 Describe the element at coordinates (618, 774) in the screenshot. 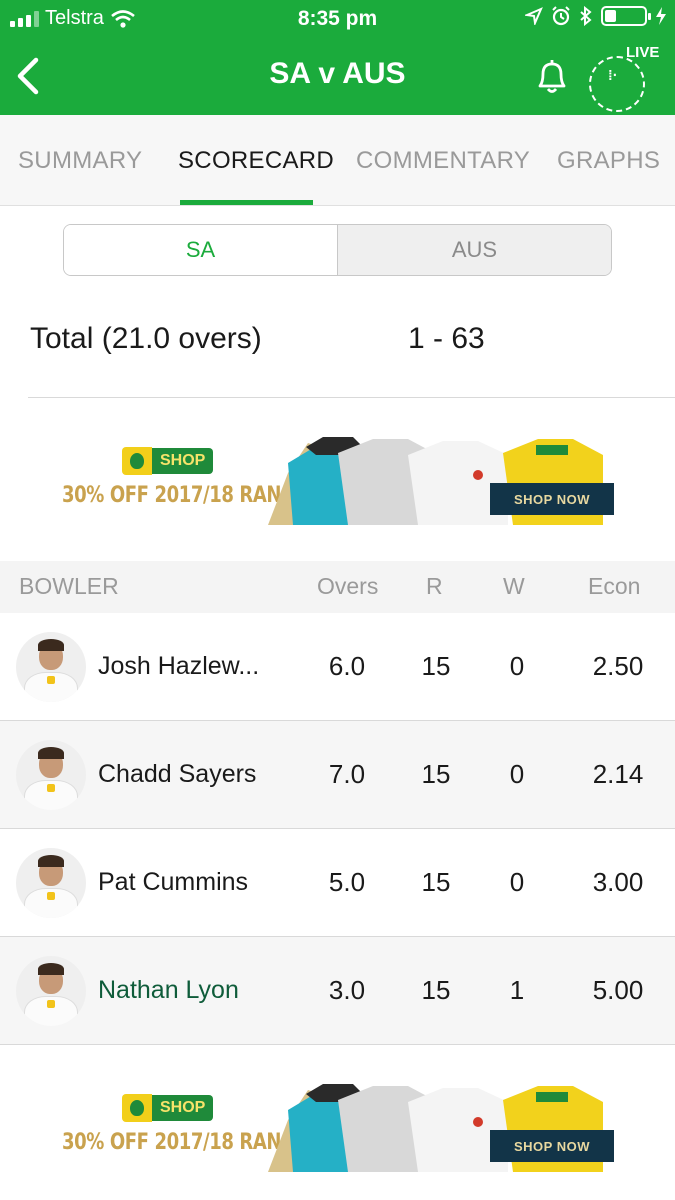

I see `bowler-econ: 2.14` at that location.